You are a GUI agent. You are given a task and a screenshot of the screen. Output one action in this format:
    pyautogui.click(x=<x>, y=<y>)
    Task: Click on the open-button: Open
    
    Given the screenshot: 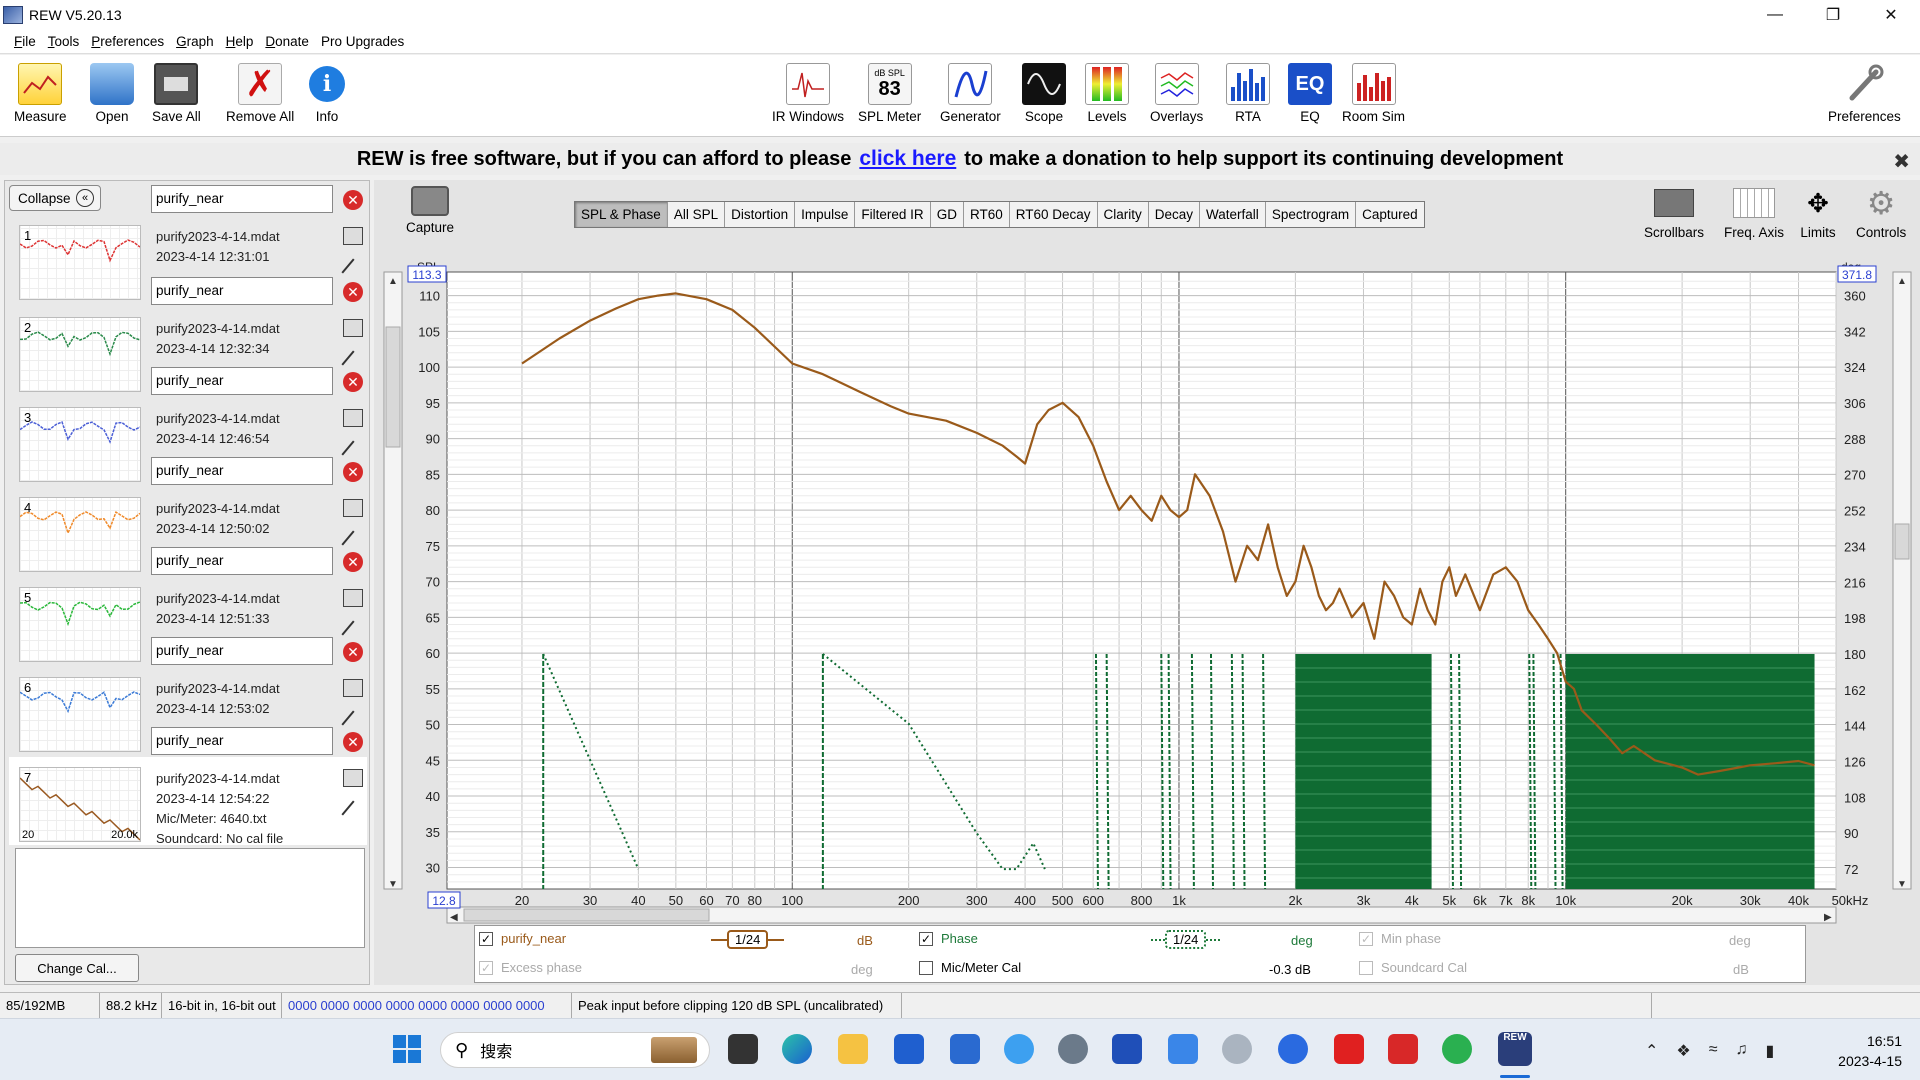 What is the action you would take?
    pyautogui.click(x=112, y=93)
    